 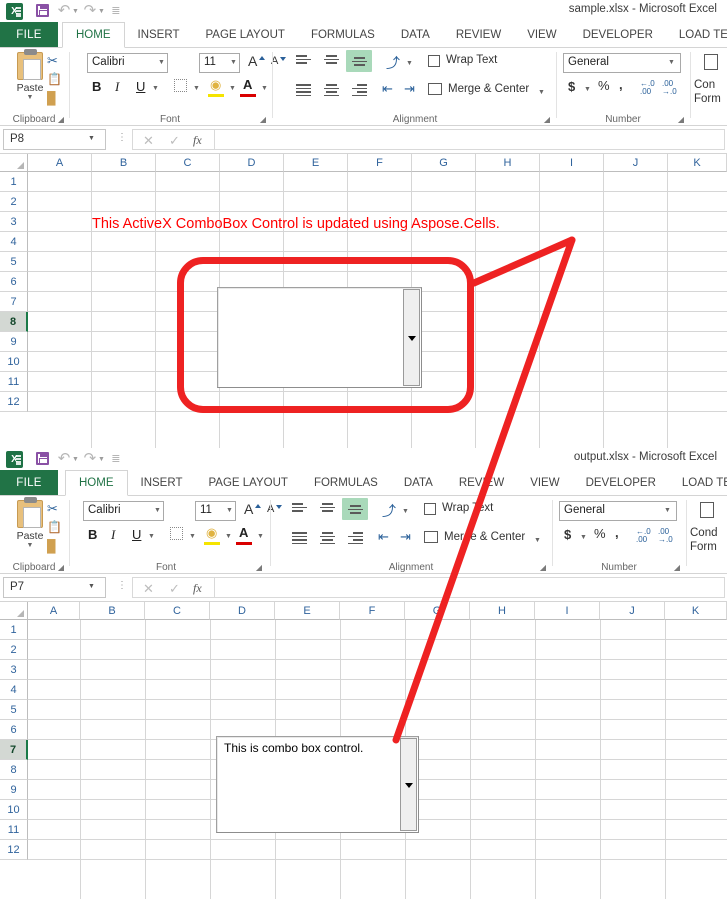 I want to click on select-all-corner, so click(x=14, y=611).